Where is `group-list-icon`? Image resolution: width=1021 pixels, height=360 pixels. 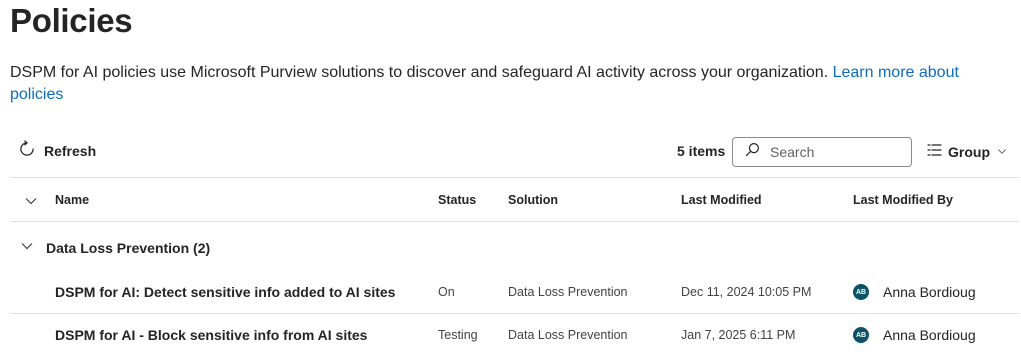
group-list-icon is located at coordinates (934, 151).